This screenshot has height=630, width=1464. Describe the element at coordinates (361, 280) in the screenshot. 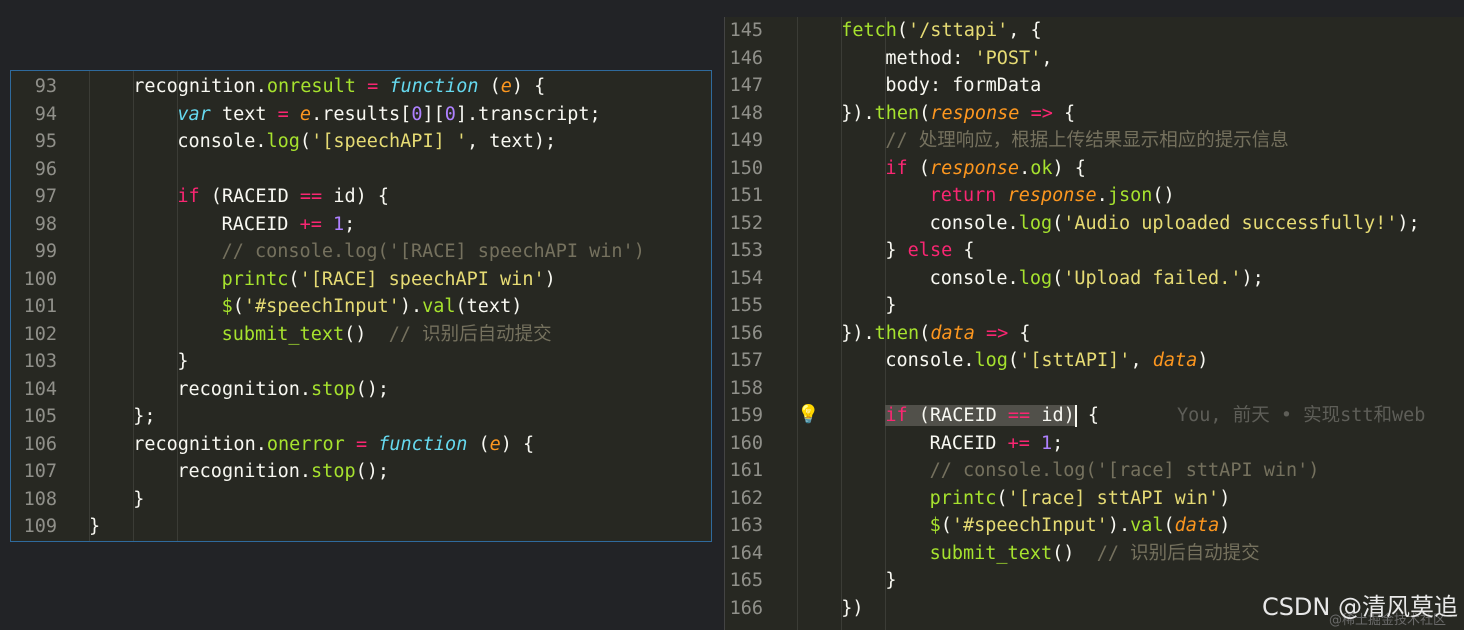

I see `code-line: 100 printc('[RACE] speechAPI win')` at that location.